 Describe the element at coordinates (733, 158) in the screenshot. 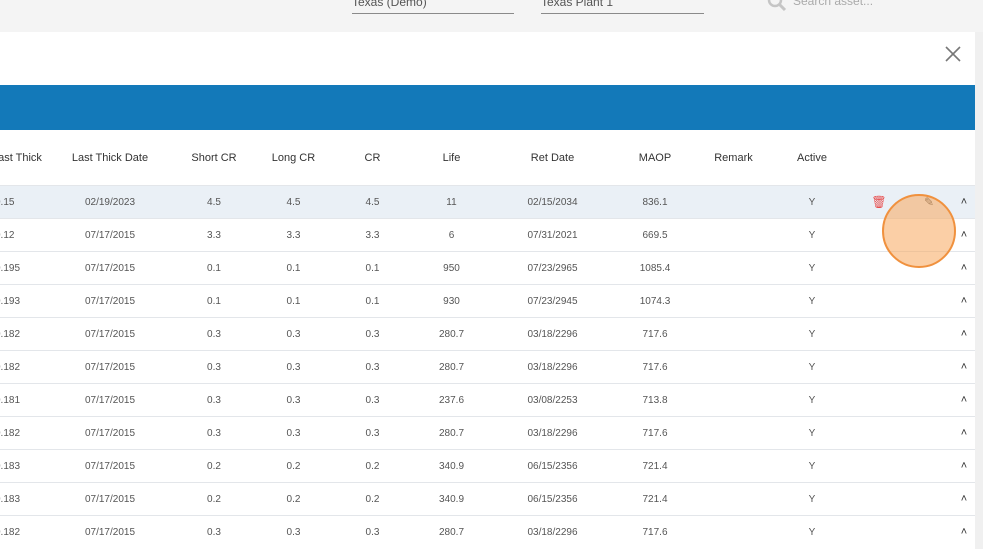

I see `col-remark: Remark` at that location.